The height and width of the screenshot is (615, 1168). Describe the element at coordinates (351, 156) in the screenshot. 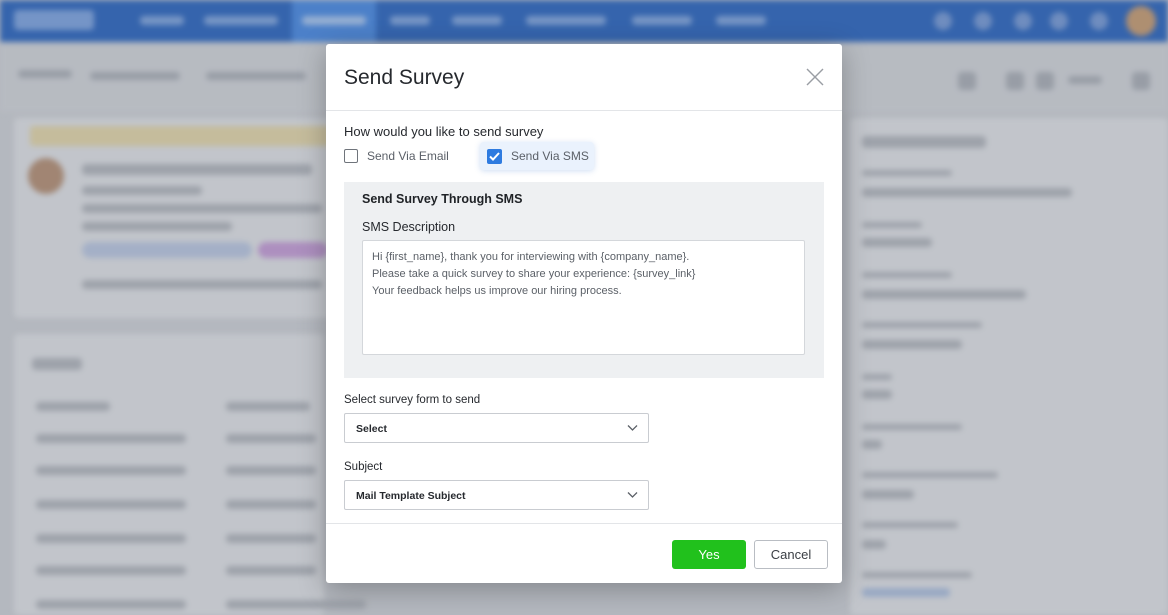

I see `checkbox-unchecked-icon` at that location.